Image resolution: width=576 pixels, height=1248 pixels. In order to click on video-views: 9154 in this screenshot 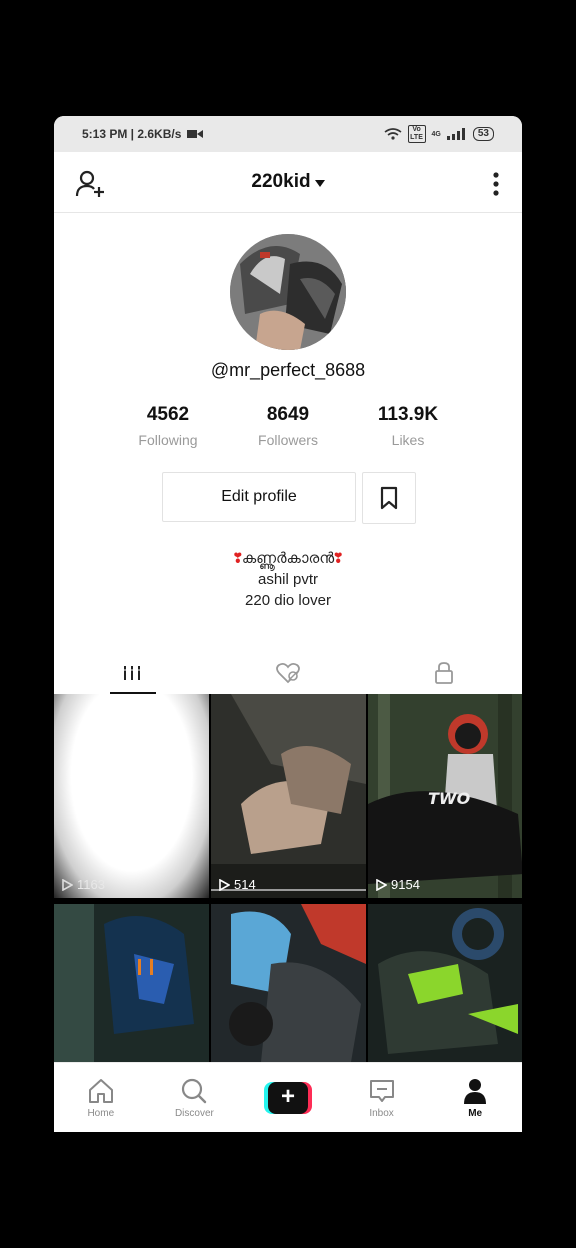, I will do `click(398, 884)`.